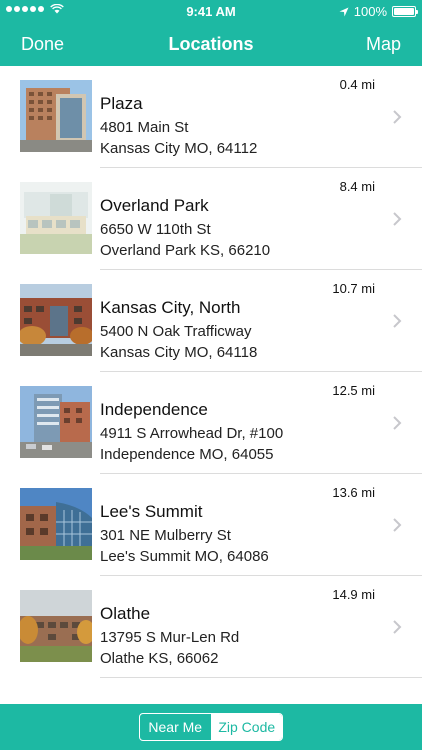 The image size is (422, 750). What do you see at coordinates (357, 84) in the screenshot?
I see `location-distance: 0.4 mi` at bounding box center [357, 84].